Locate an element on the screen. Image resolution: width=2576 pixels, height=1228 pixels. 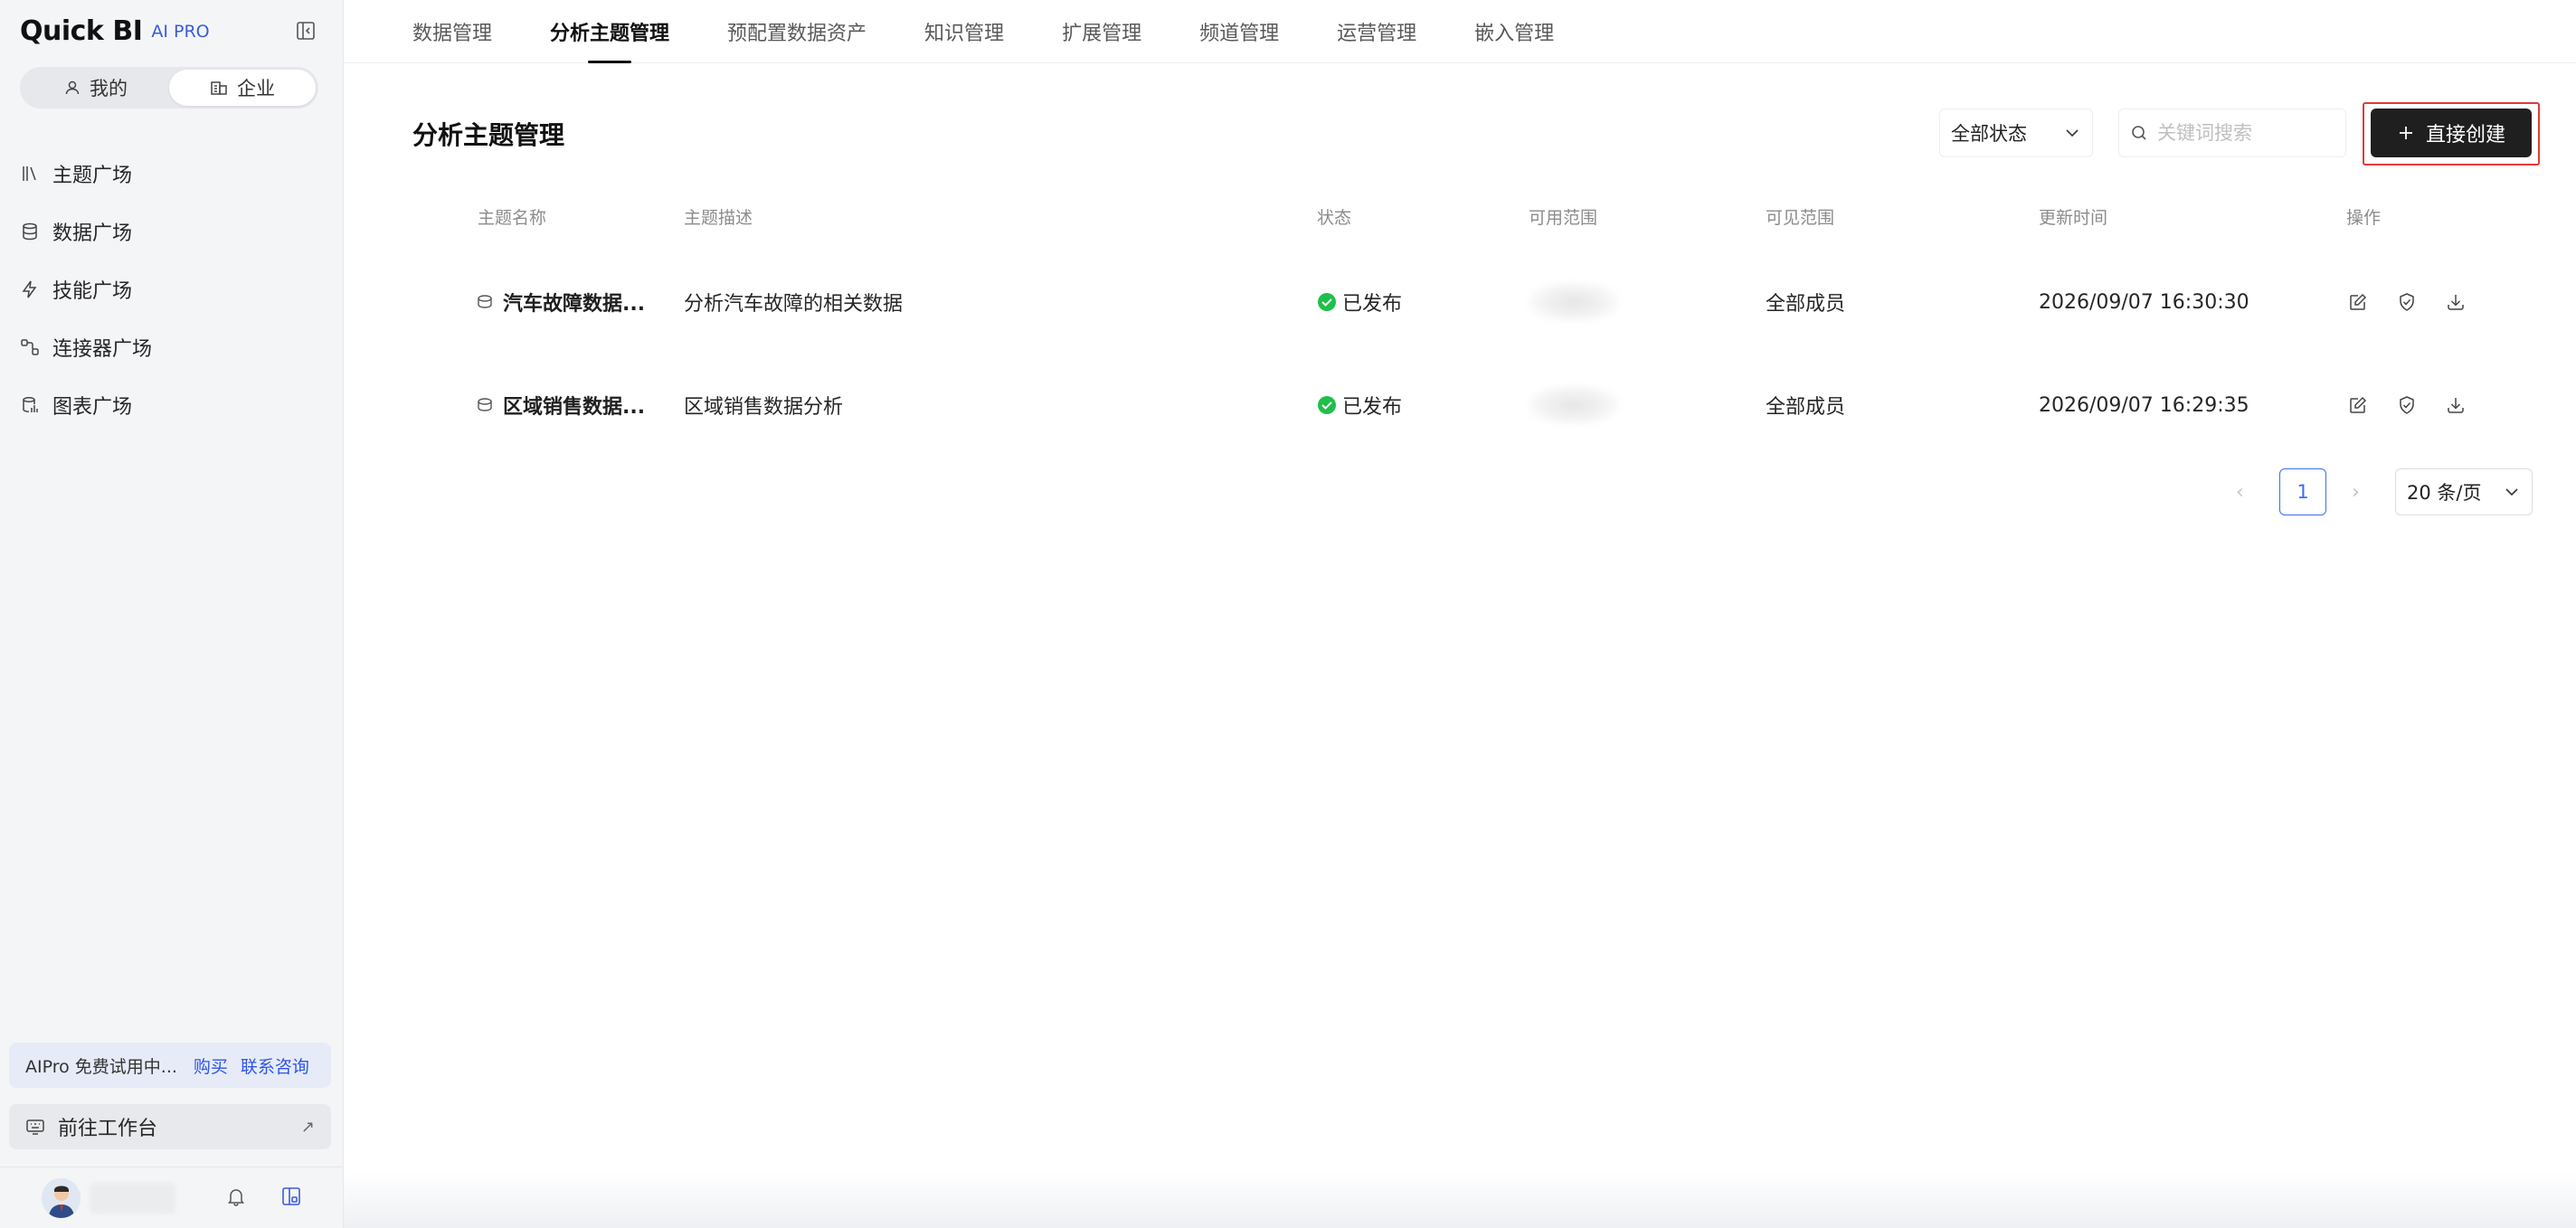
bottom-fade is located at coordinates (1460, 1200).